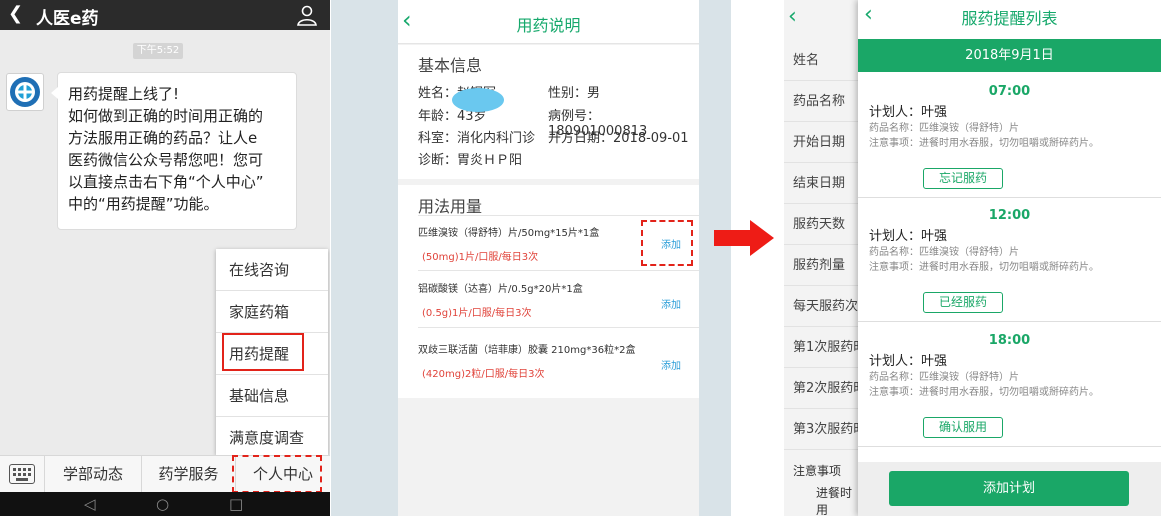 The image size is (1161, 516). Describe the element at coordinates (470, 160) in the screenshot. I see `diagnosis: 诊断：胃炎ＨＰ阳` at that location.